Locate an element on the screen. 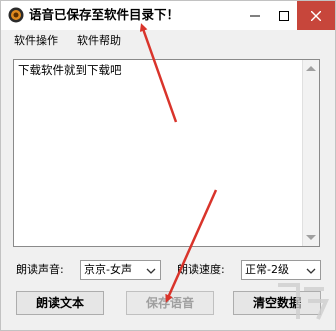 The width and height of the screenshot is (336, 331). chevron-down-icon is located at coordinates (151, 271).